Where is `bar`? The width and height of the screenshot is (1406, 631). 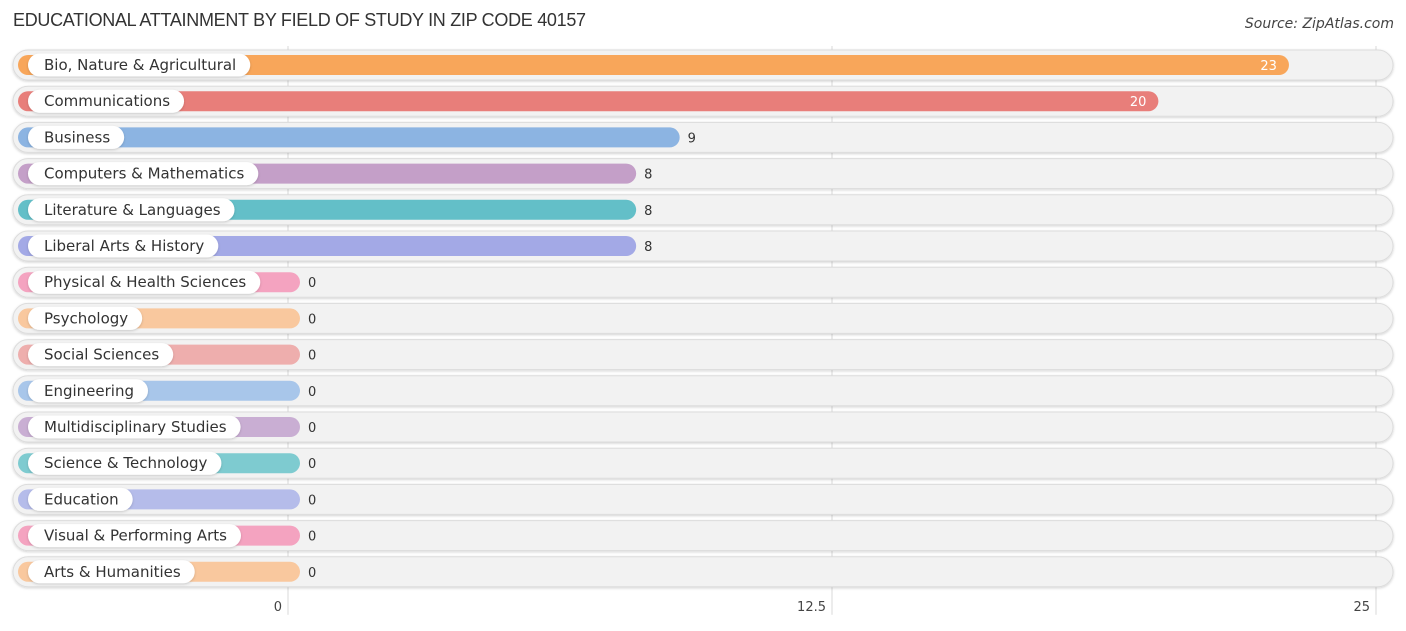
bar is located at coordinates (588, 101).